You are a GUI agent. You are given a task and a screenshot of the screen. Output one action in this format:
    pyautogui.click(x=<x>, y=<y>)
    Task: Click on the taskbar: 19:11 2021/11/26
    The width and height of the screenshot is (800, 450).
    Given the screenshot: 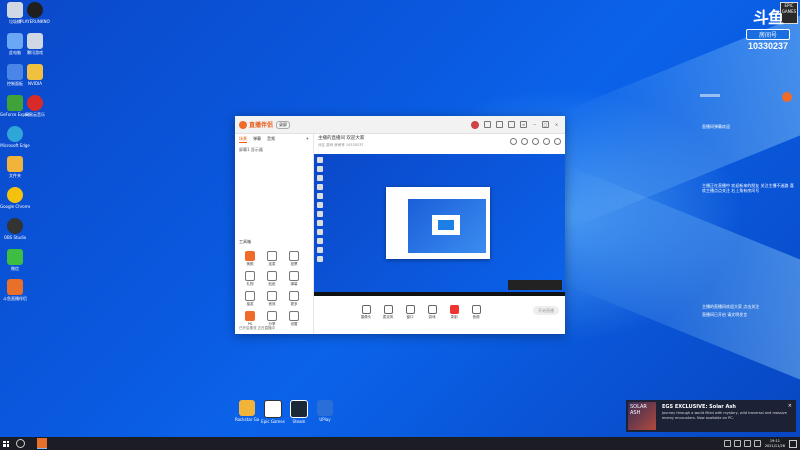 What is the action you would take?
    pyautogui.click(x=400, y=443)
    